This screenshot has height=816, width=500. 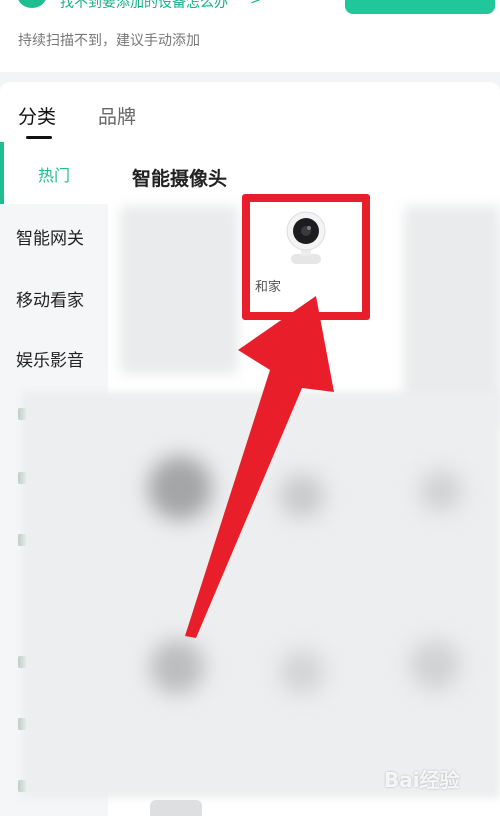 What do you see at coordinates (32, 4) in the screenshot?
I see `scan-status-icon` at bounding box center [32, 4].